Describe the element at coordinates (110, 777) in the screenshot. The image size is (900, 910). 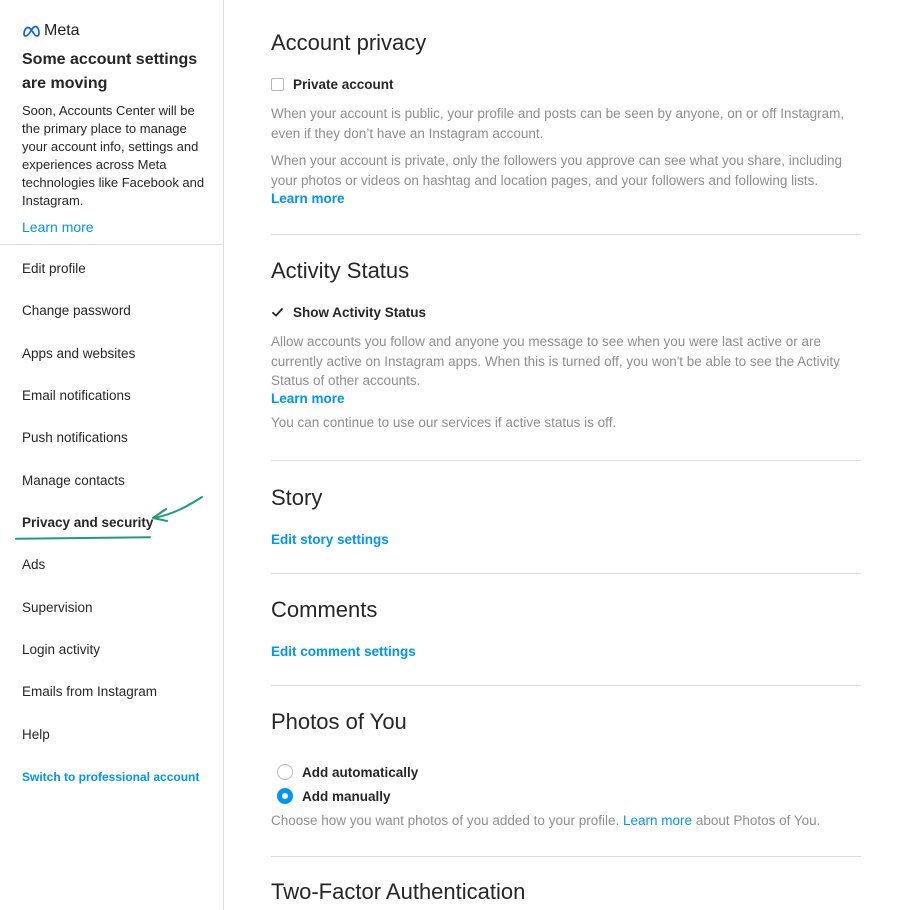
I see `switch-to-professional-link: Switch to professional account` at that location.